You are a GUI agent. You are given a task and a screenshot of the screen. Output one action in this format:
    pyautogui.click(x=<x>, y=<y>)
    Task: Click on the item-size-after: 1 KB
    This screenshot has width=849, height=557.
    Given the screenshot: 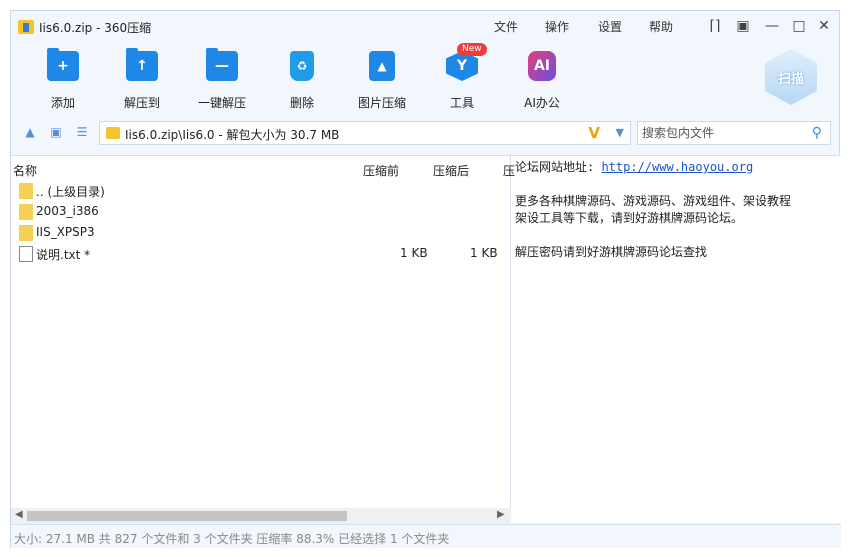 What is the action you would take?
    pyautogui.click(x=484, y=253)
    